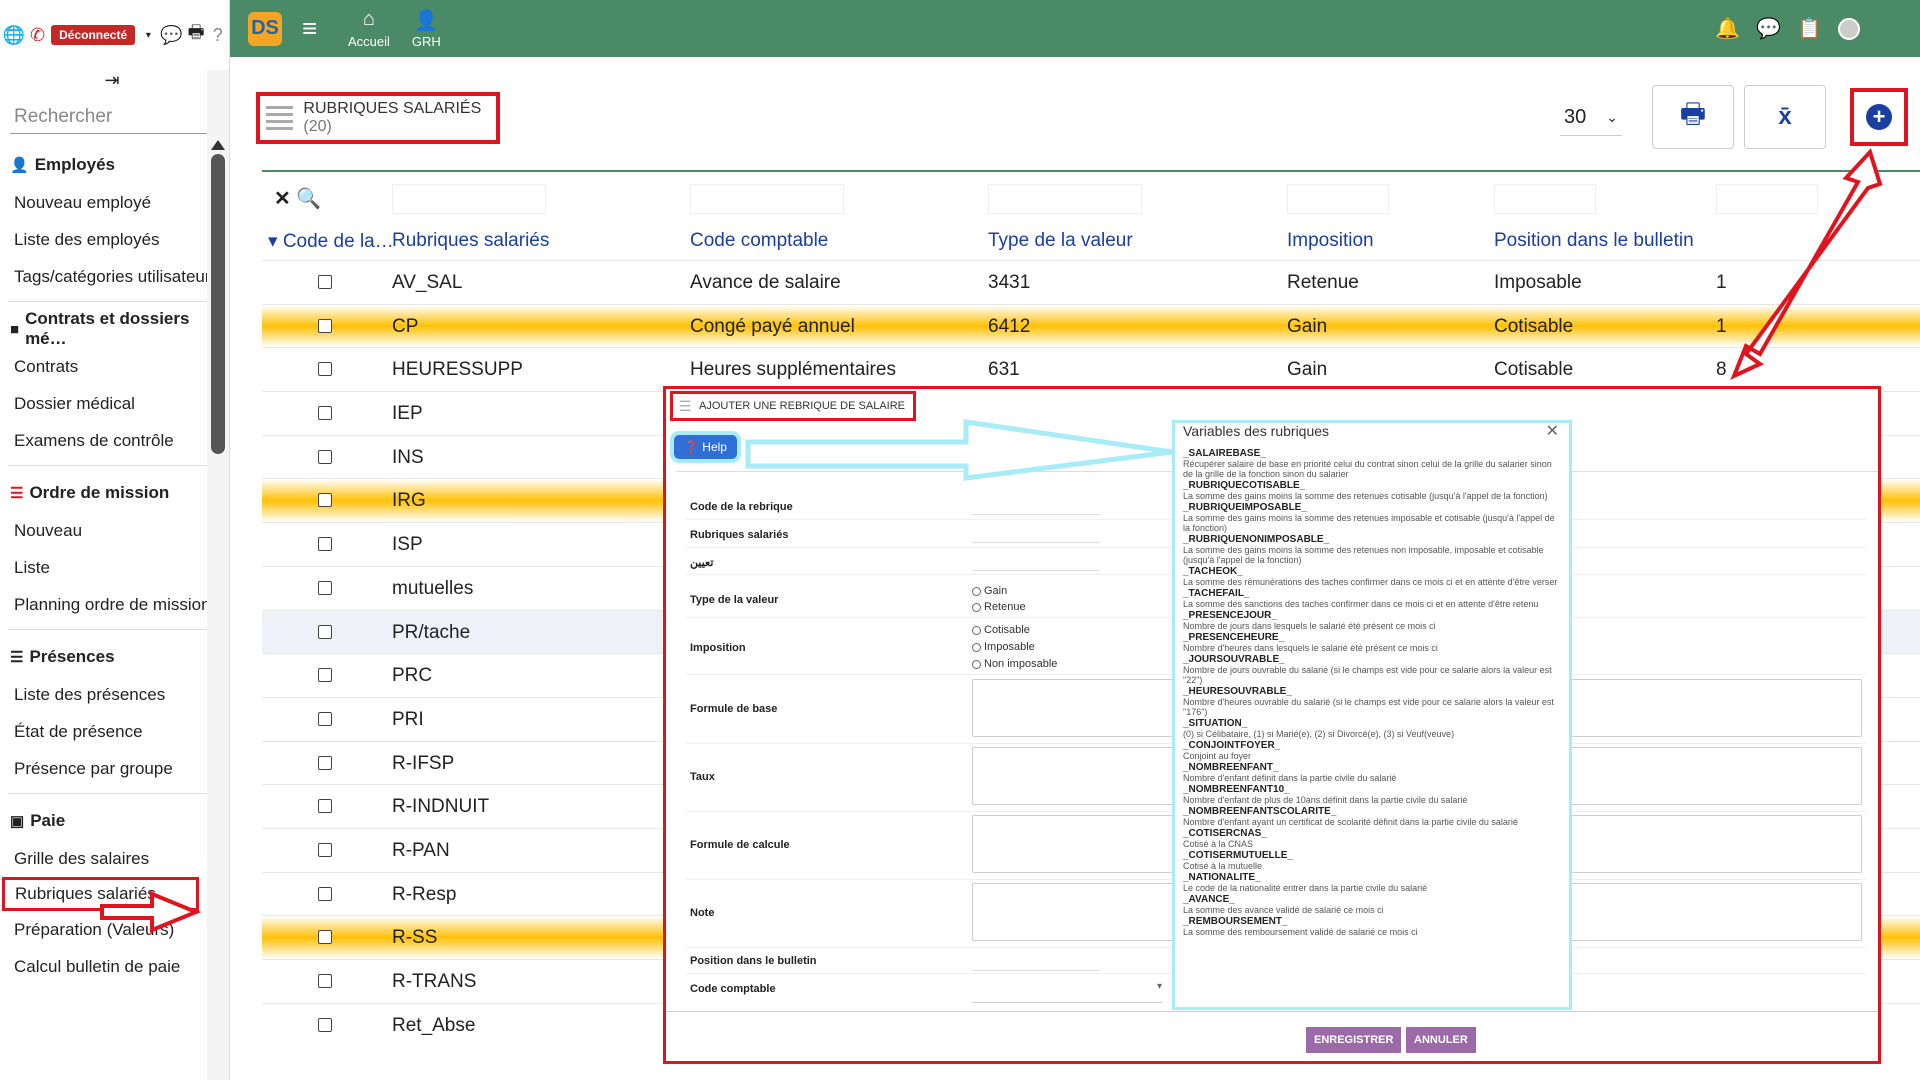 The image size is (1920, 1080). Describe the element at coordinates (114, 567) in the screenshot. I see `sidebar-item: Liste` at that location.